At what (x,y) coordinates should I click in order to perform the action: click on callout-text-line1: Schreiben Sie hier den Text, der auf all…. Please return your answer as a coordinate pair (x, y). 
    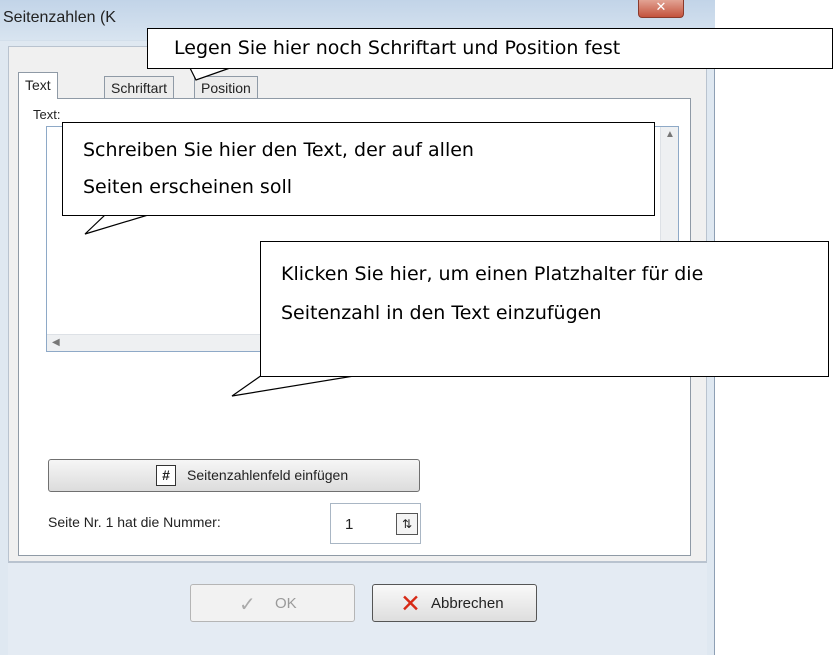
    Looking at the image, I should click on (278, 150).